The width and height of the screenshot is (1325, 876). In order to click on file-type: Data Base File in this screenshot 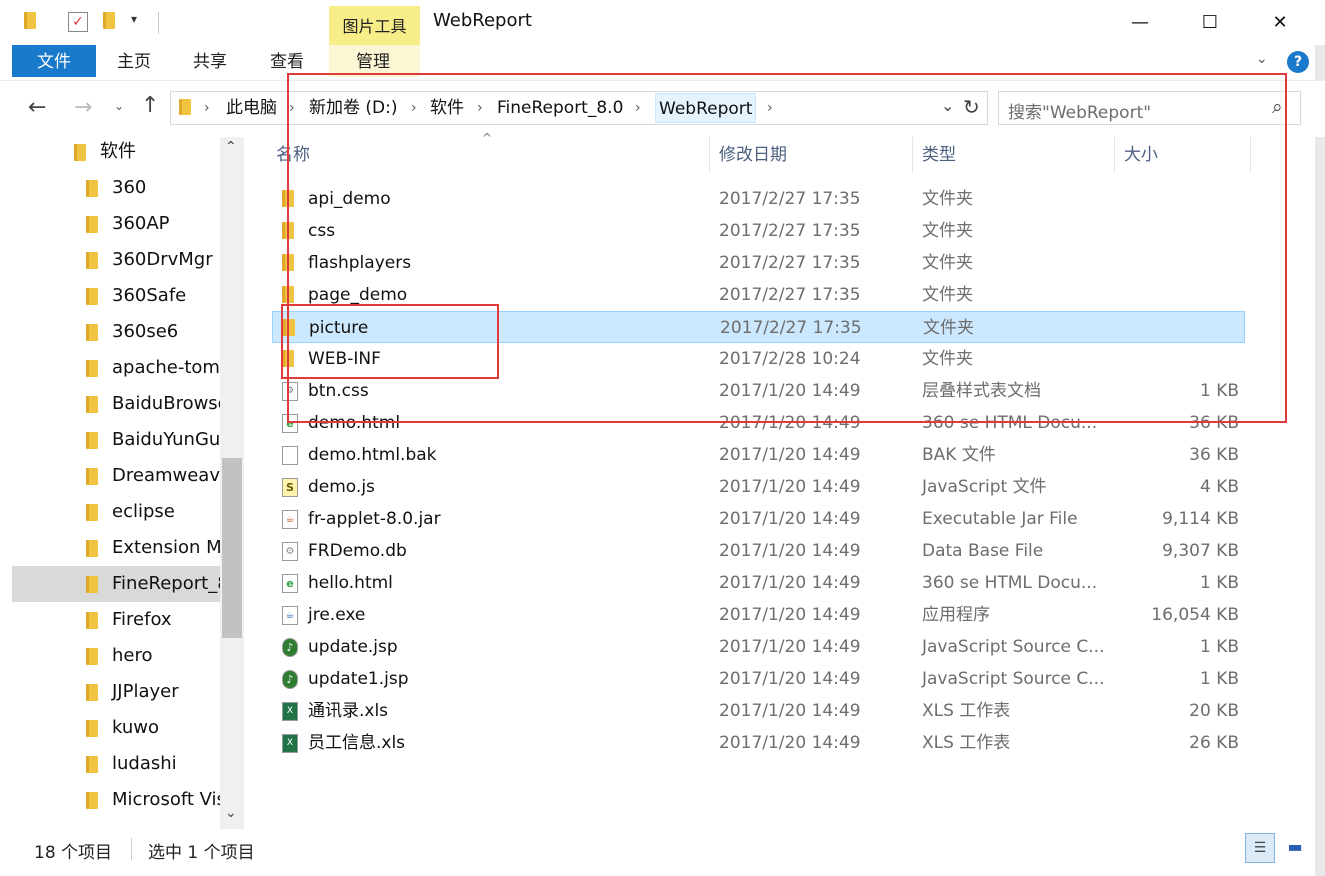, I will do `click(983, 551)`.